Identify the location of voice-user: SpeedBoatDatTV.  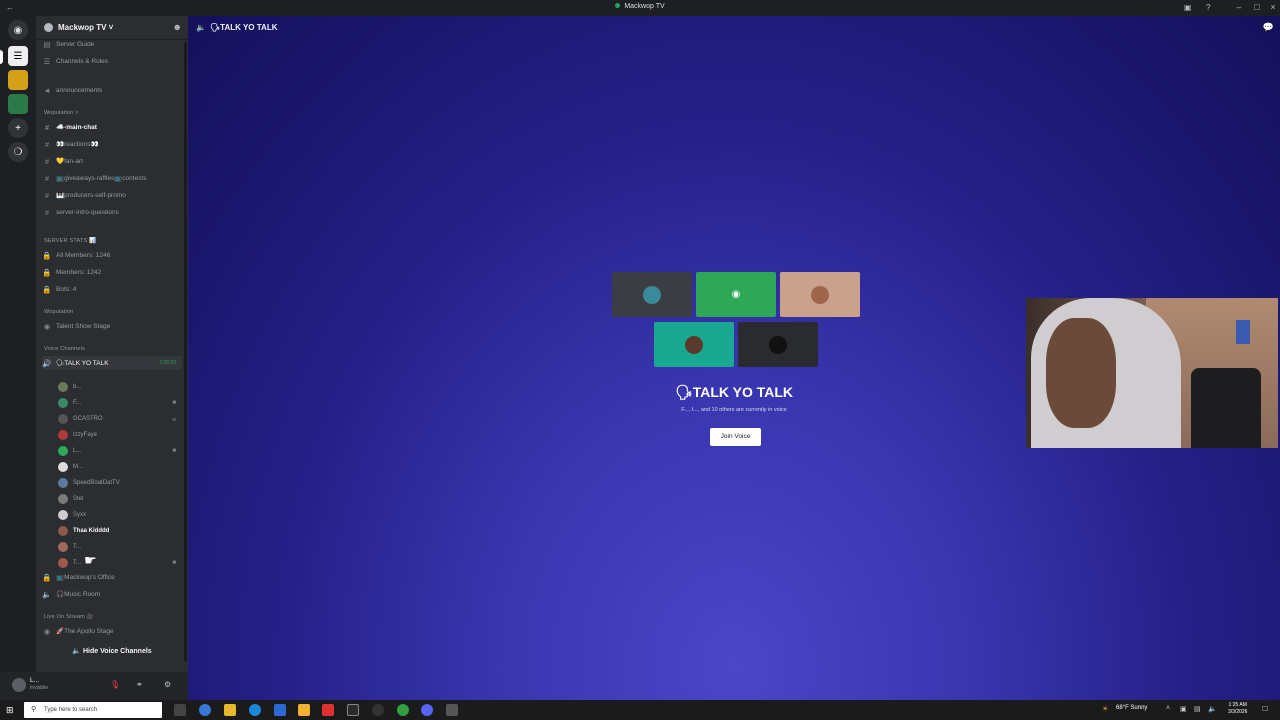
(120, 483).